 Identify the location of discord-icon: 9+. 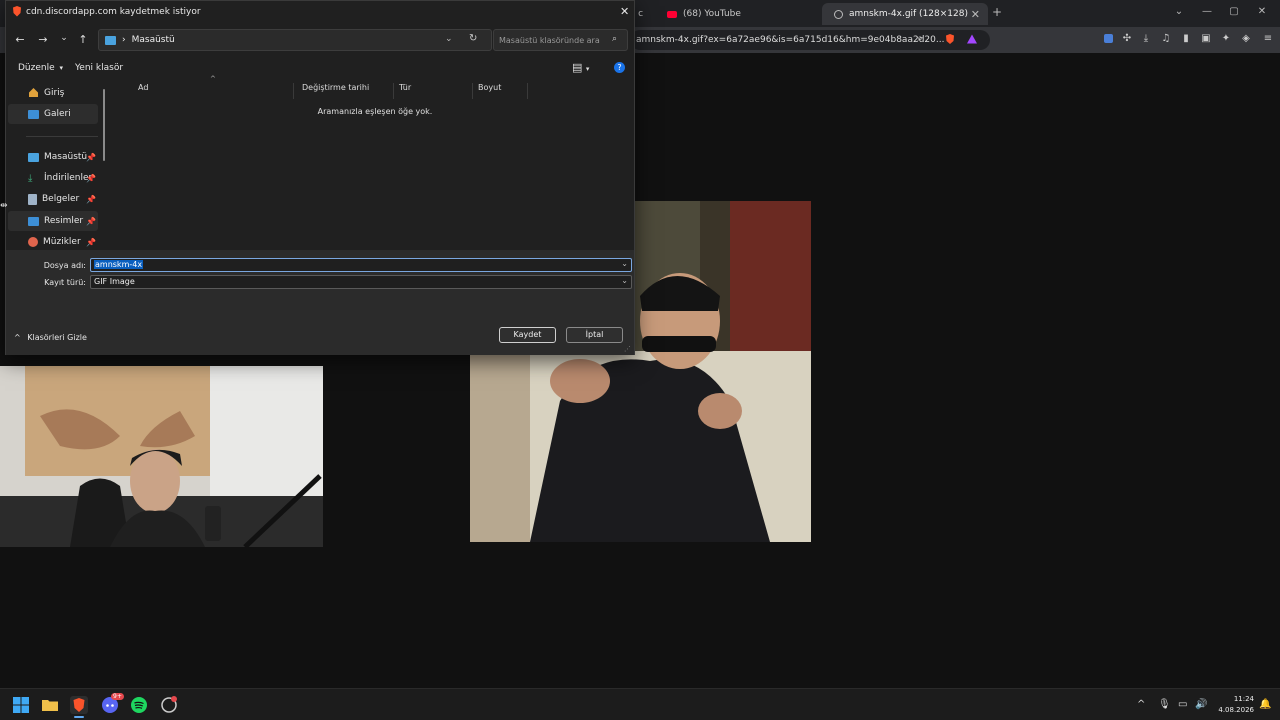
(112, 703).